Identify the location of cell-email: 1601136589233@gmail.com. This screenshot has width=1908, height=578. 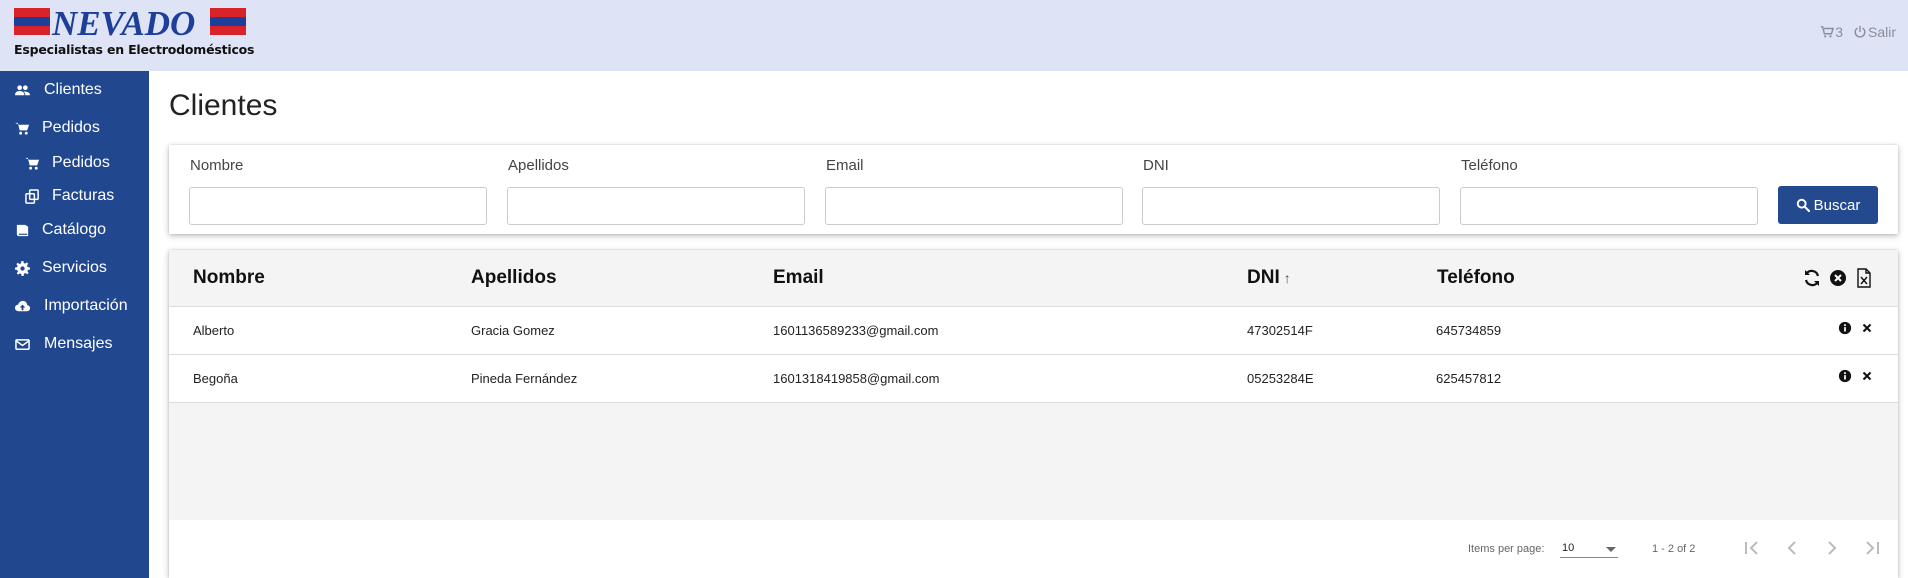
(856, 330).